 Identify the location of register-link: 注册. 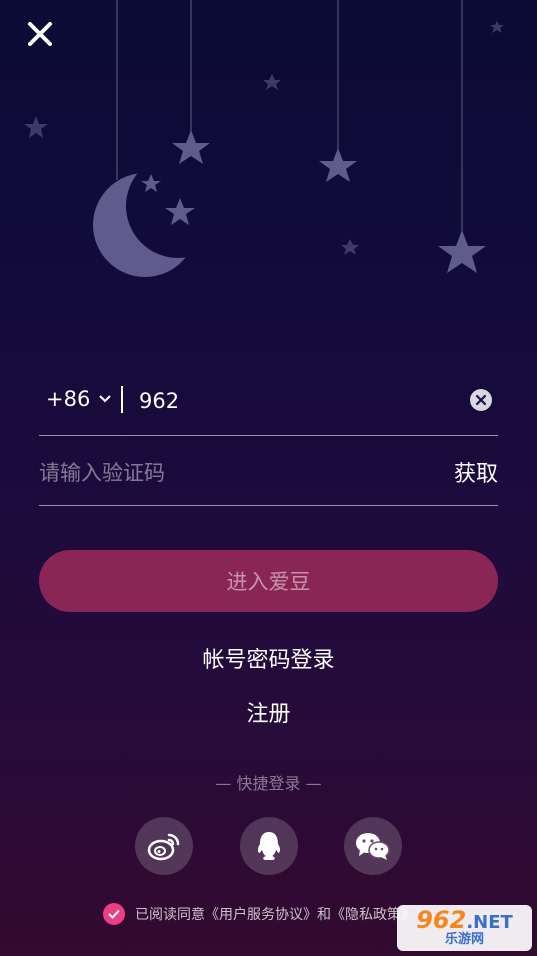
(268, 712).